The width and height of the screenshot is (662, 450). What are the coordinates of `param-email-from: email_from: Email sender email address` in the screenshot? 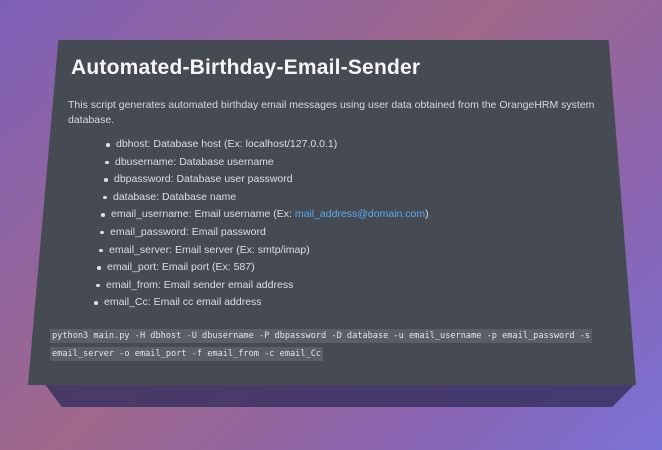 It's located at (200, 284).